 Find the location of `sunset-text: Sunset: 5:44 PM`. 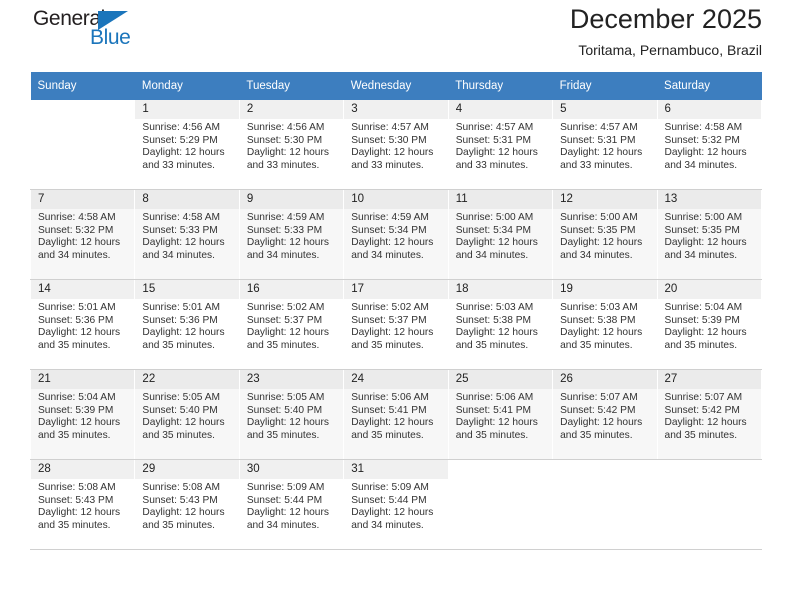

sunset-text: Sunset: 5:44 PM is located at coordinates (284, 500).